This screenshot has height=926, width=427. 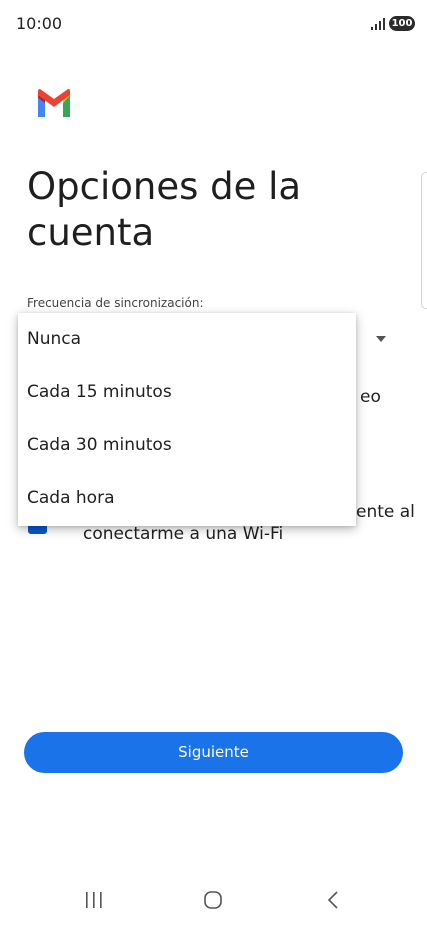 I want to click on notify-option-text: eo, so click(x=370, y=397).